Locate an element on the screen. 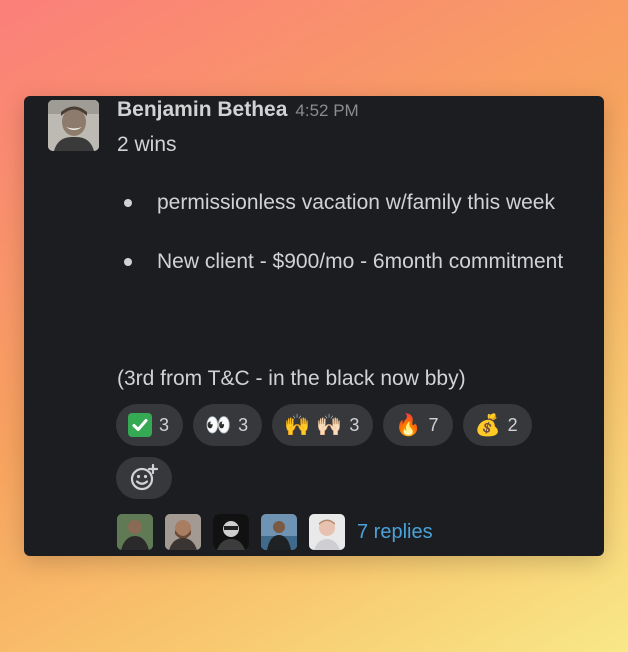  fire-icon: 🔥 is located at coordinates (408, 425).